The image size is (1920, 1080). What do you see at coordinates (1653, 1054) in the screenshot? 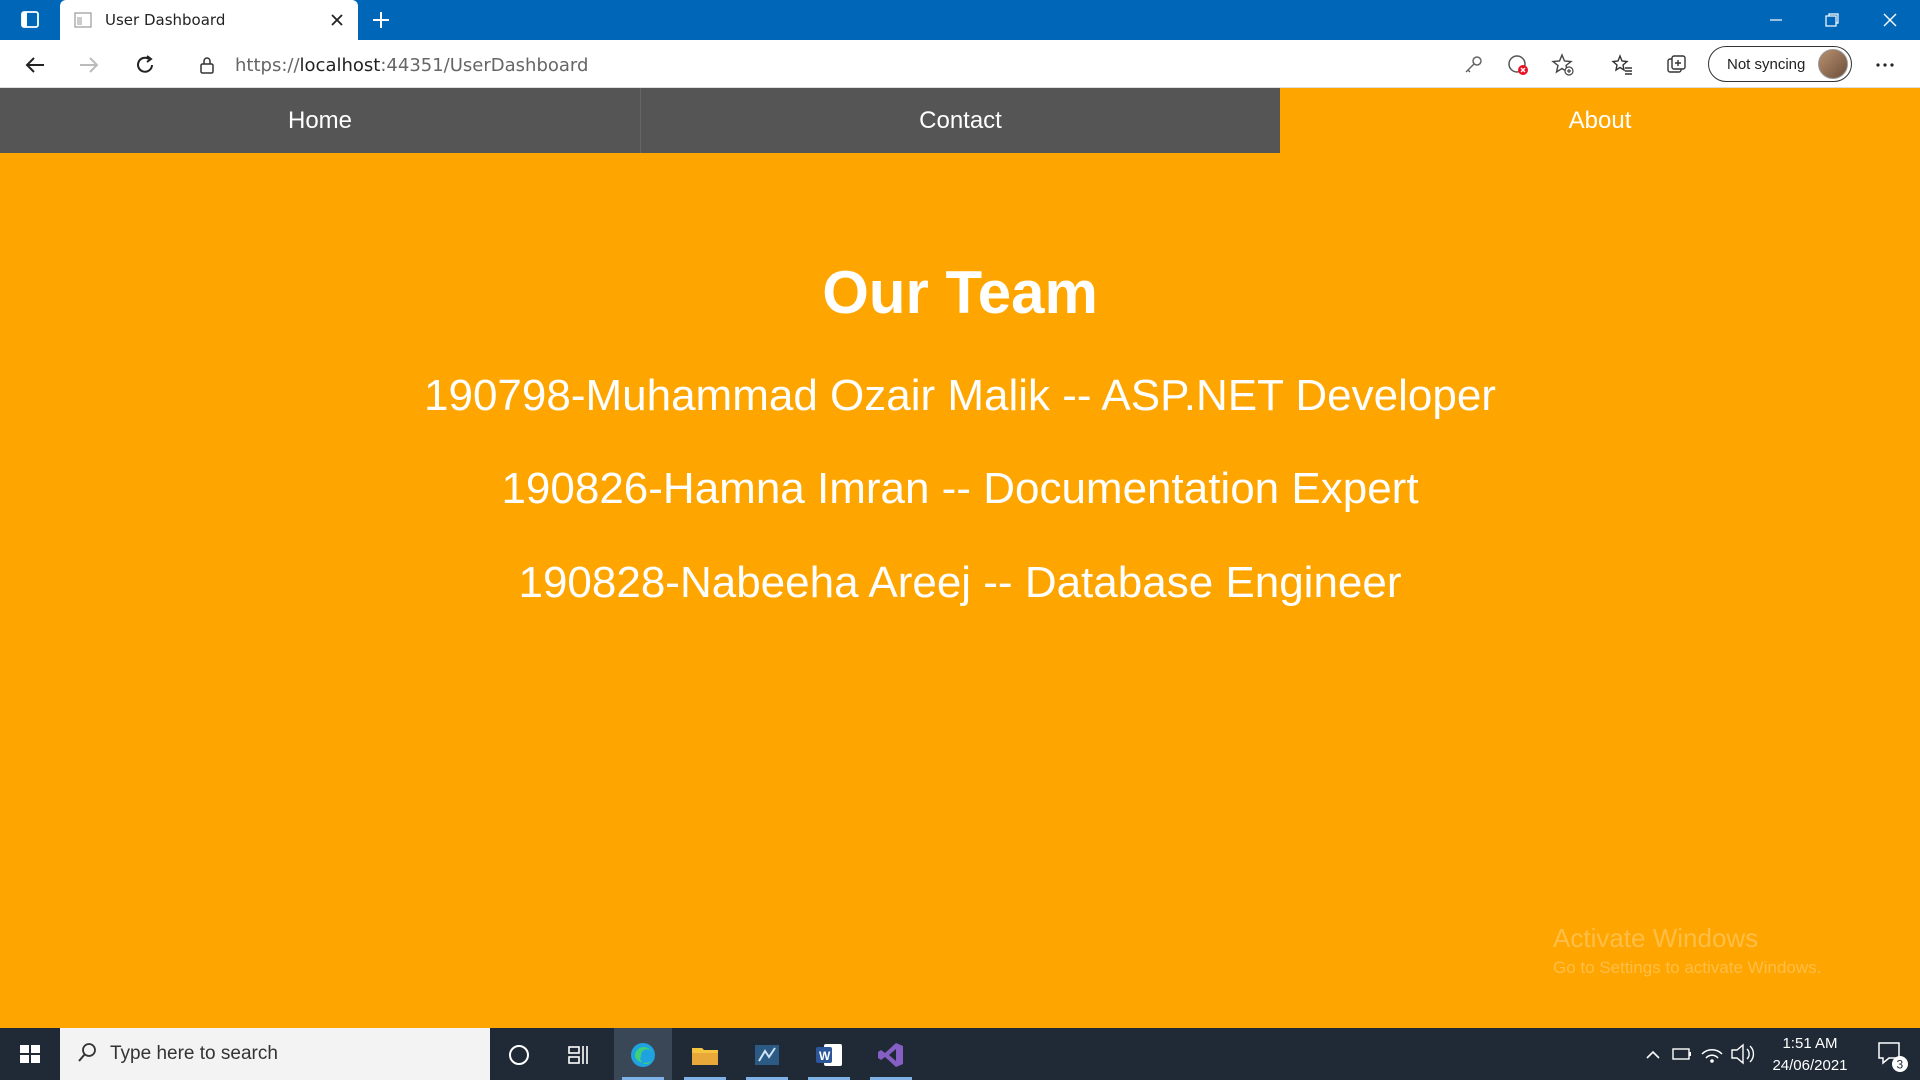
I see `show-hidden-icons-icon` at bounding box center [1653, 1054].